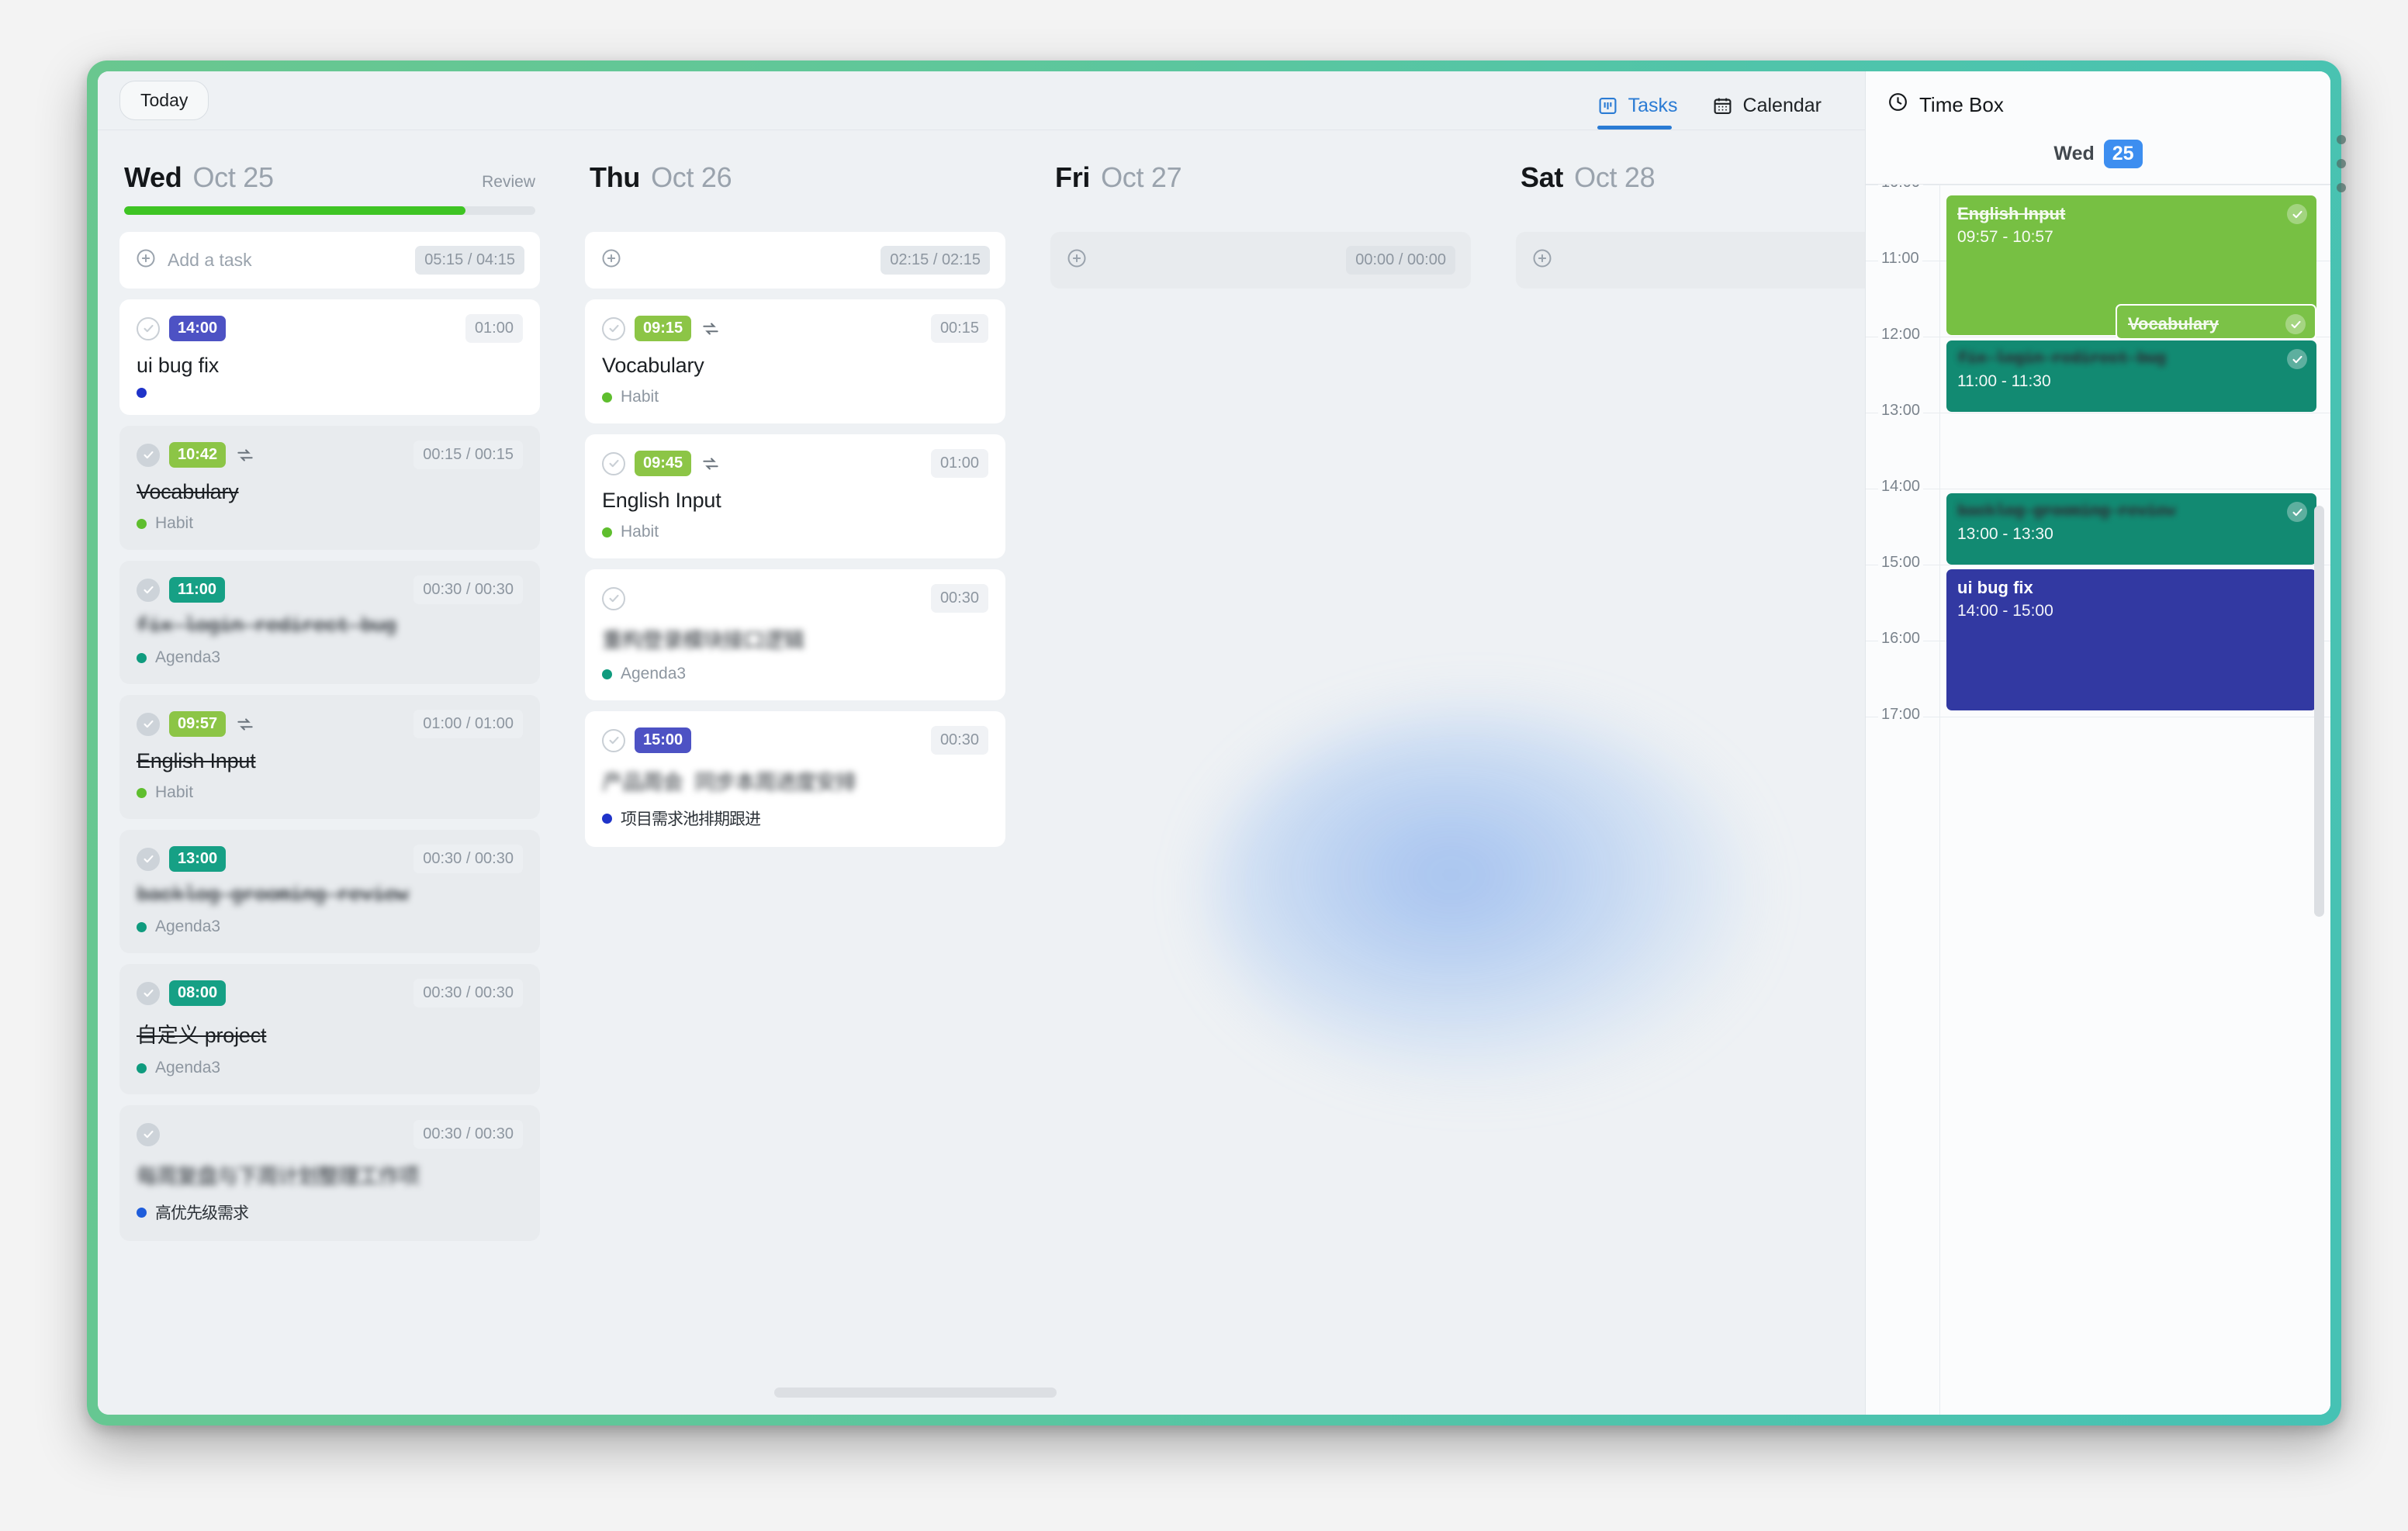  I want to click on task-card-top: 09:57 01:00 / 01:00, so click(330, 724).